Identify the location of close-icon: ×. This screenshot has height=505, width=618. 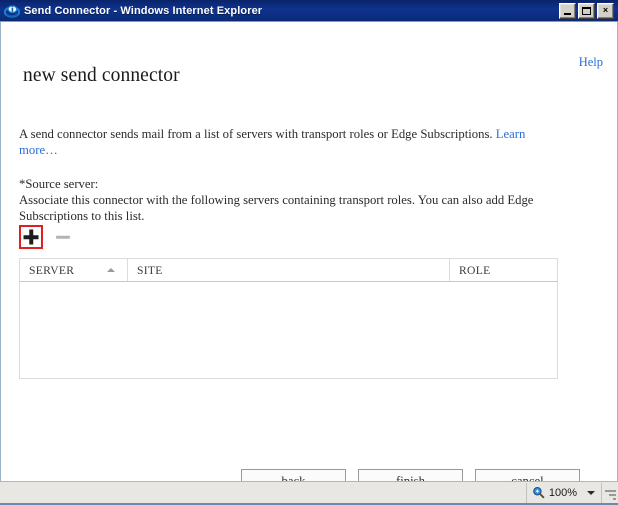
(605, 10).